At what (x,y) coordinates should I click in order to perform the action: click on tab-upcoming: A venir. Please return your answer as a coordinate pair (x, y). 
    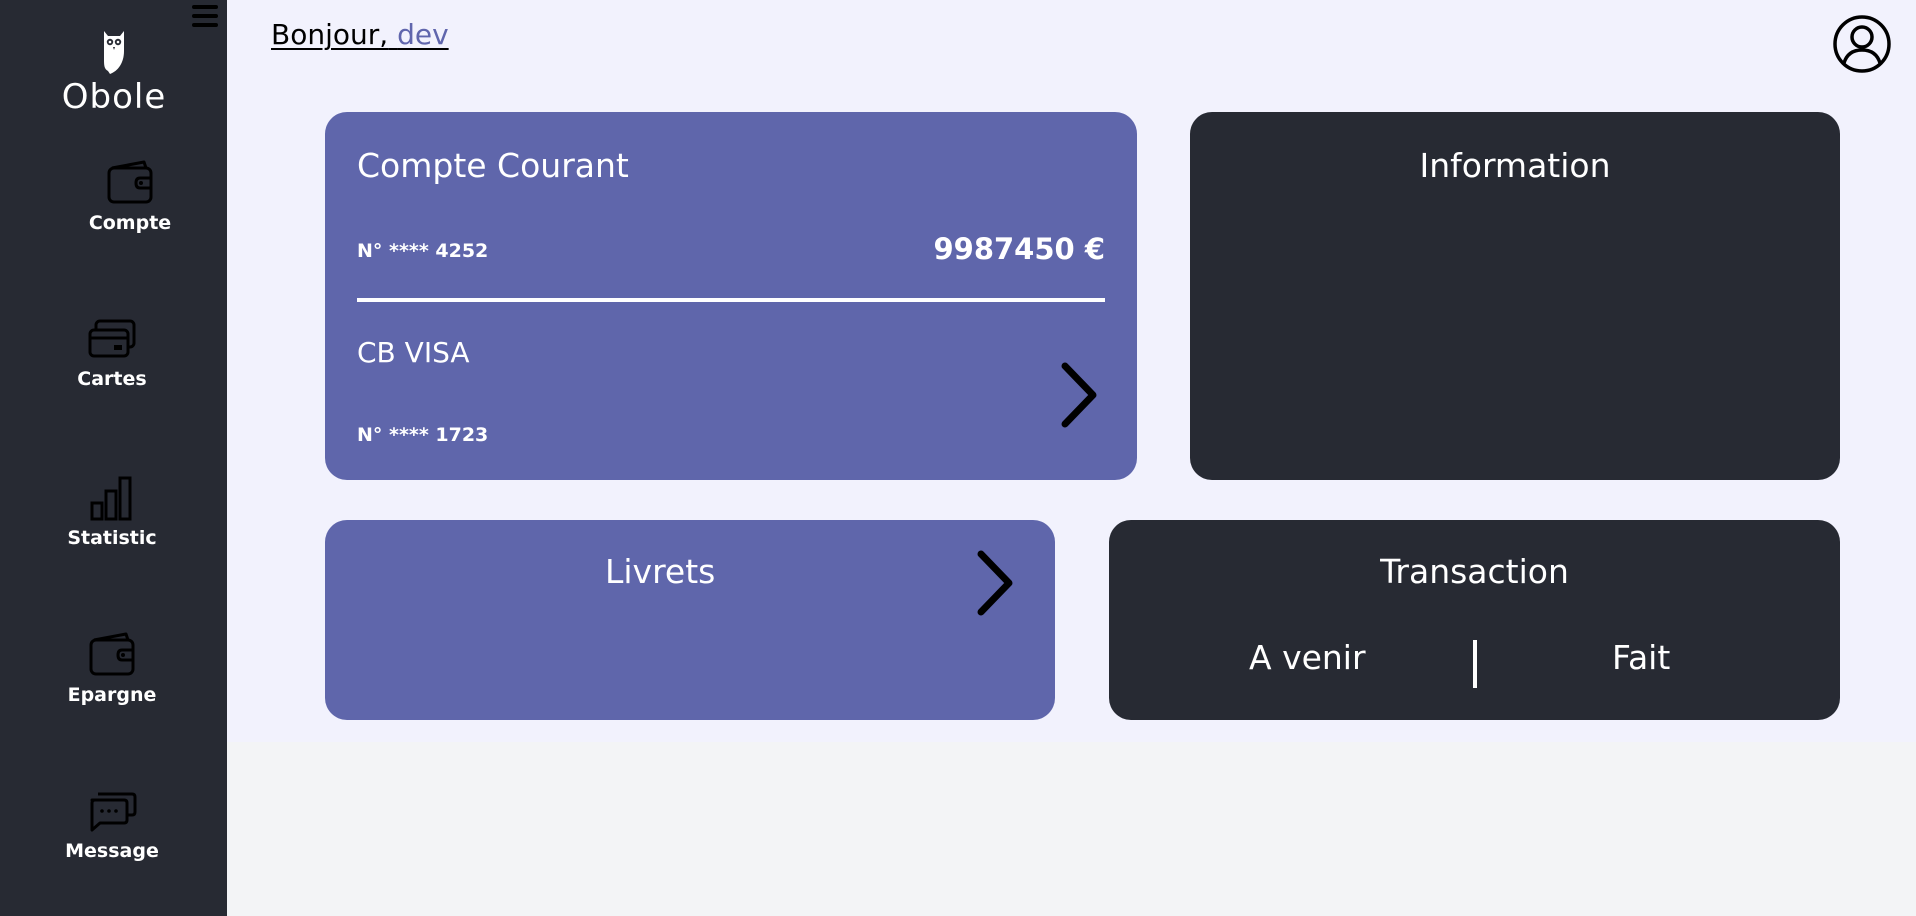
    Looking at the image, I should click on (1307, 657).